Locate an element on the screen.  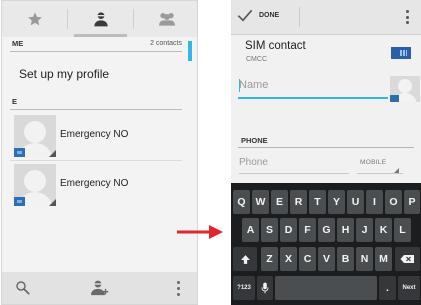
scrollbar is located at coordinates (190, 51).